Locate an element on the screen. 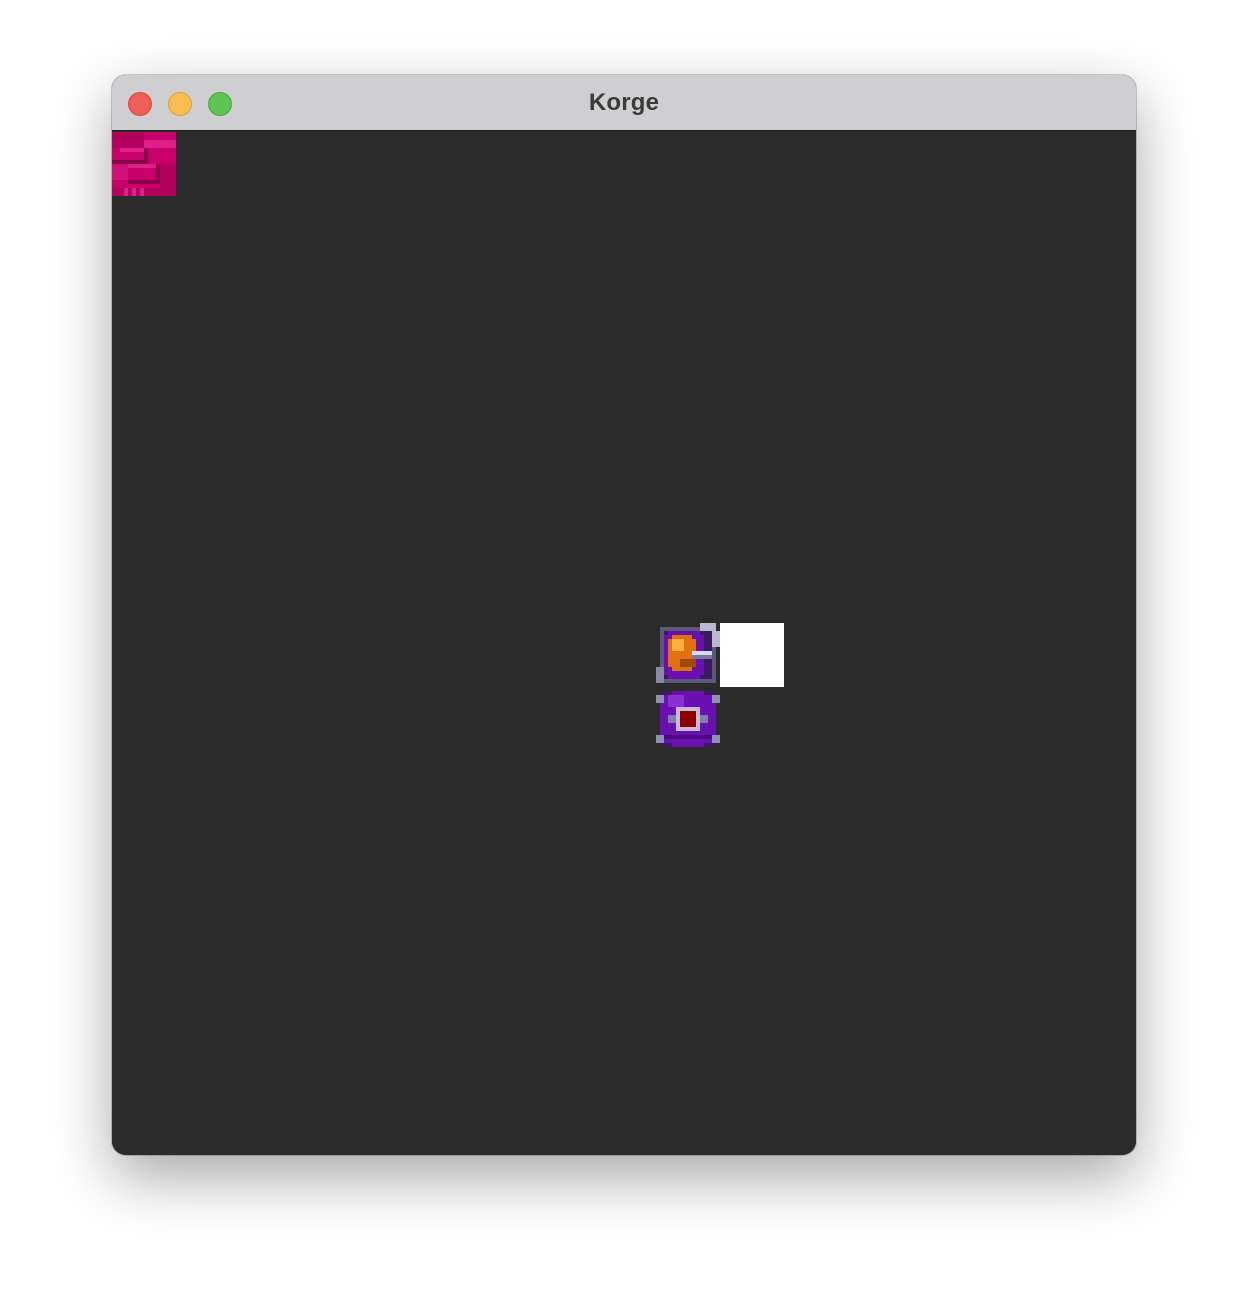  magenta-brick-tile-icon is located at coordinates (144, 164).